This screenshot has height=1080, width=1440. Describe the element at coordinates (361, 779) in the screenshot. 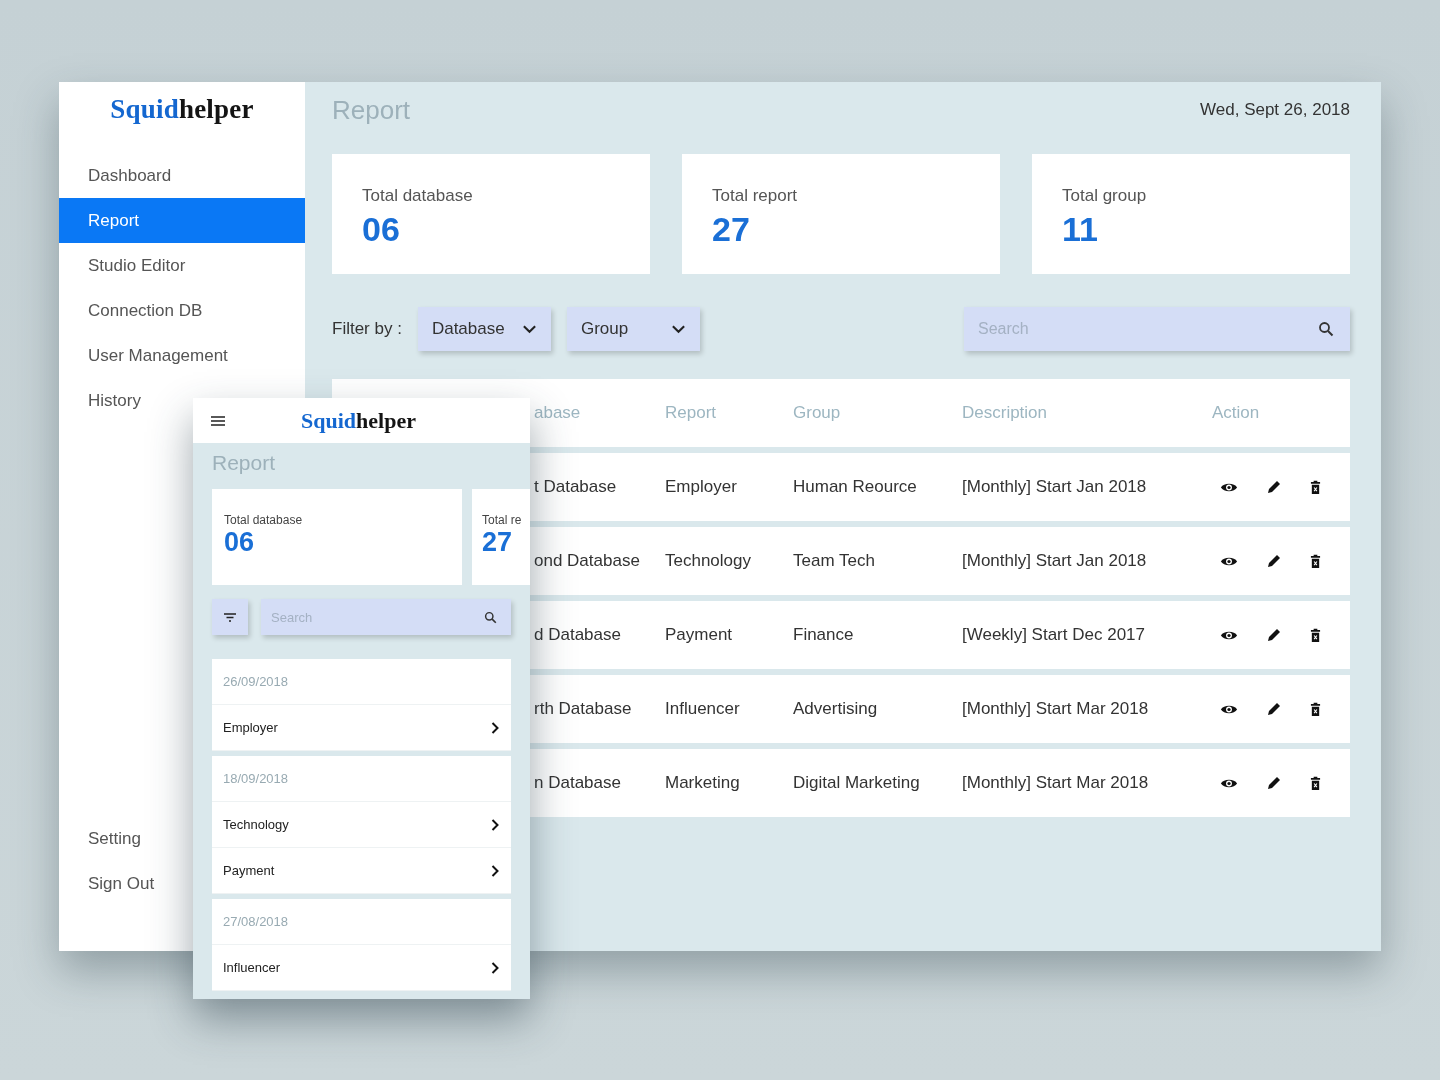

I see `date-label: 18/09/2018` at that location.